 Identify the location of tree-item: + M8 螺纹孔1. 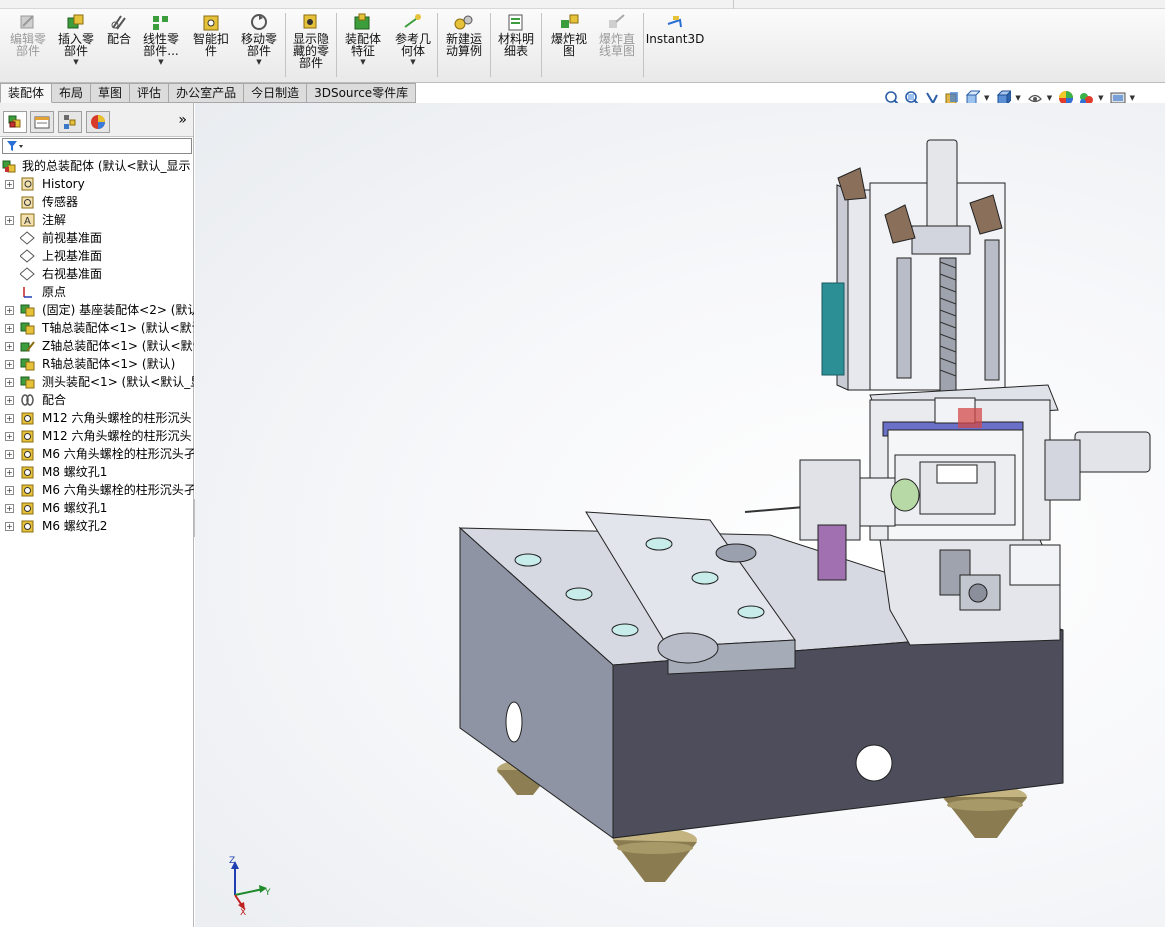
(97, 472).